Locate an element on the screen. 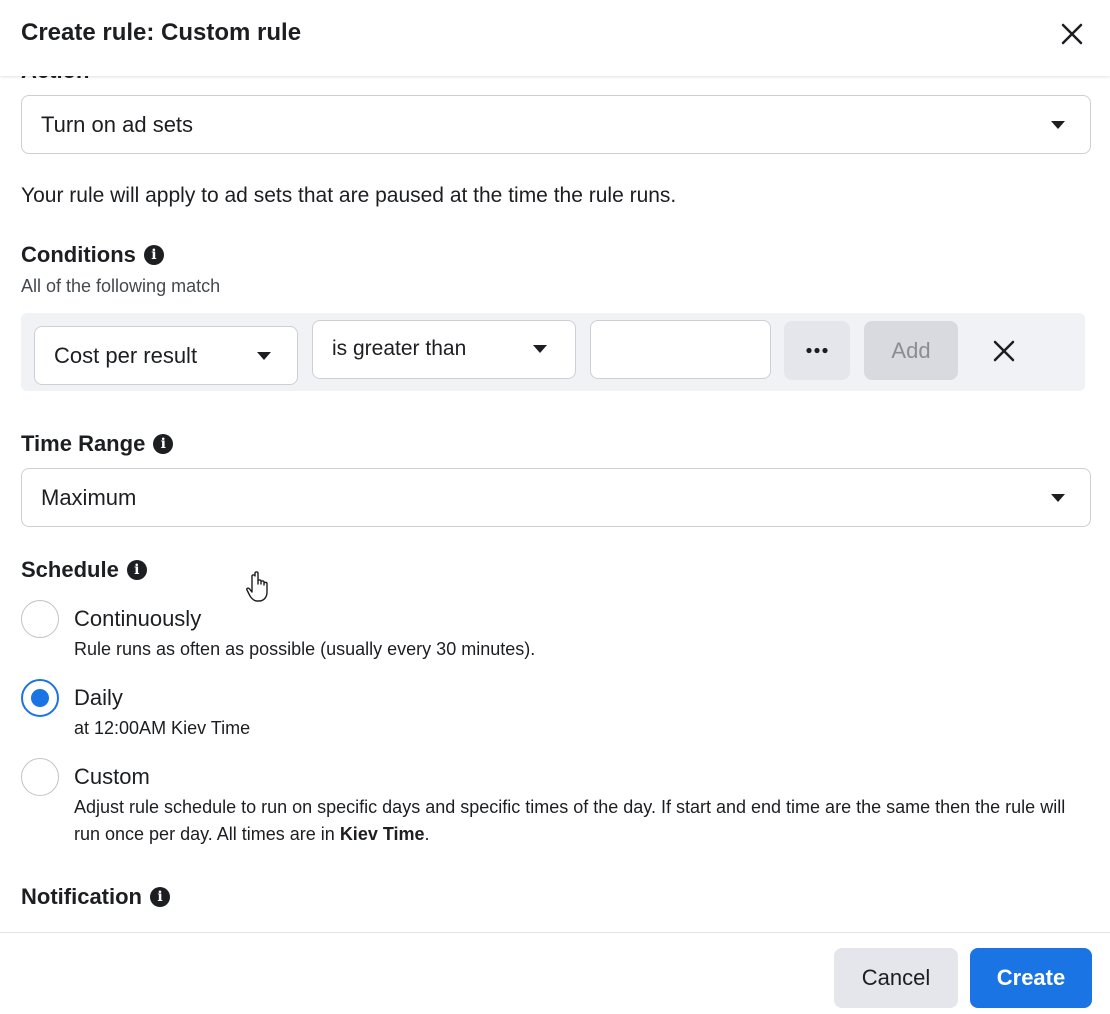 The height and width of the screenshot is (1014, 1110). schedule-title: Schedule i is located at coordinates (84, 570).